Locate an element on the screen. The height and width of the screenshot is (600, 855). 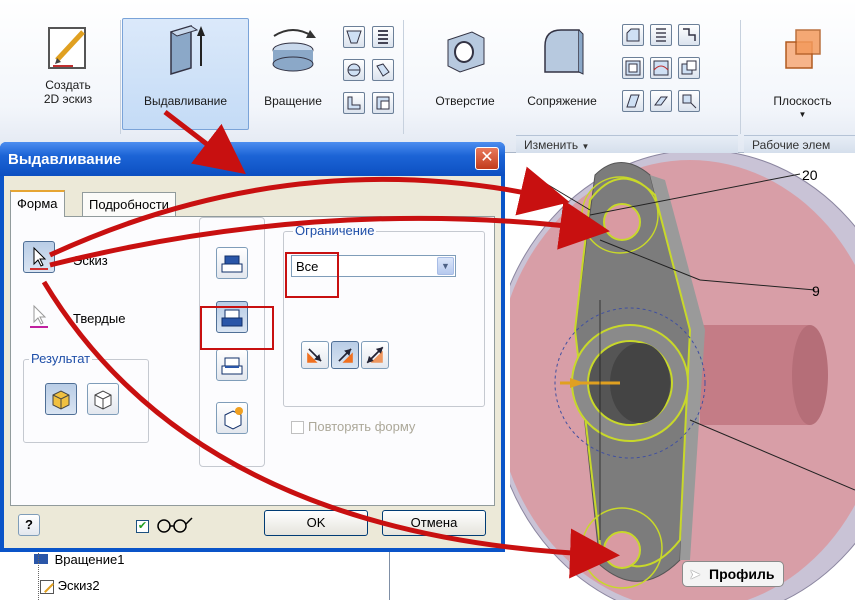
solids-select-button is located at coordinates (39, 315).